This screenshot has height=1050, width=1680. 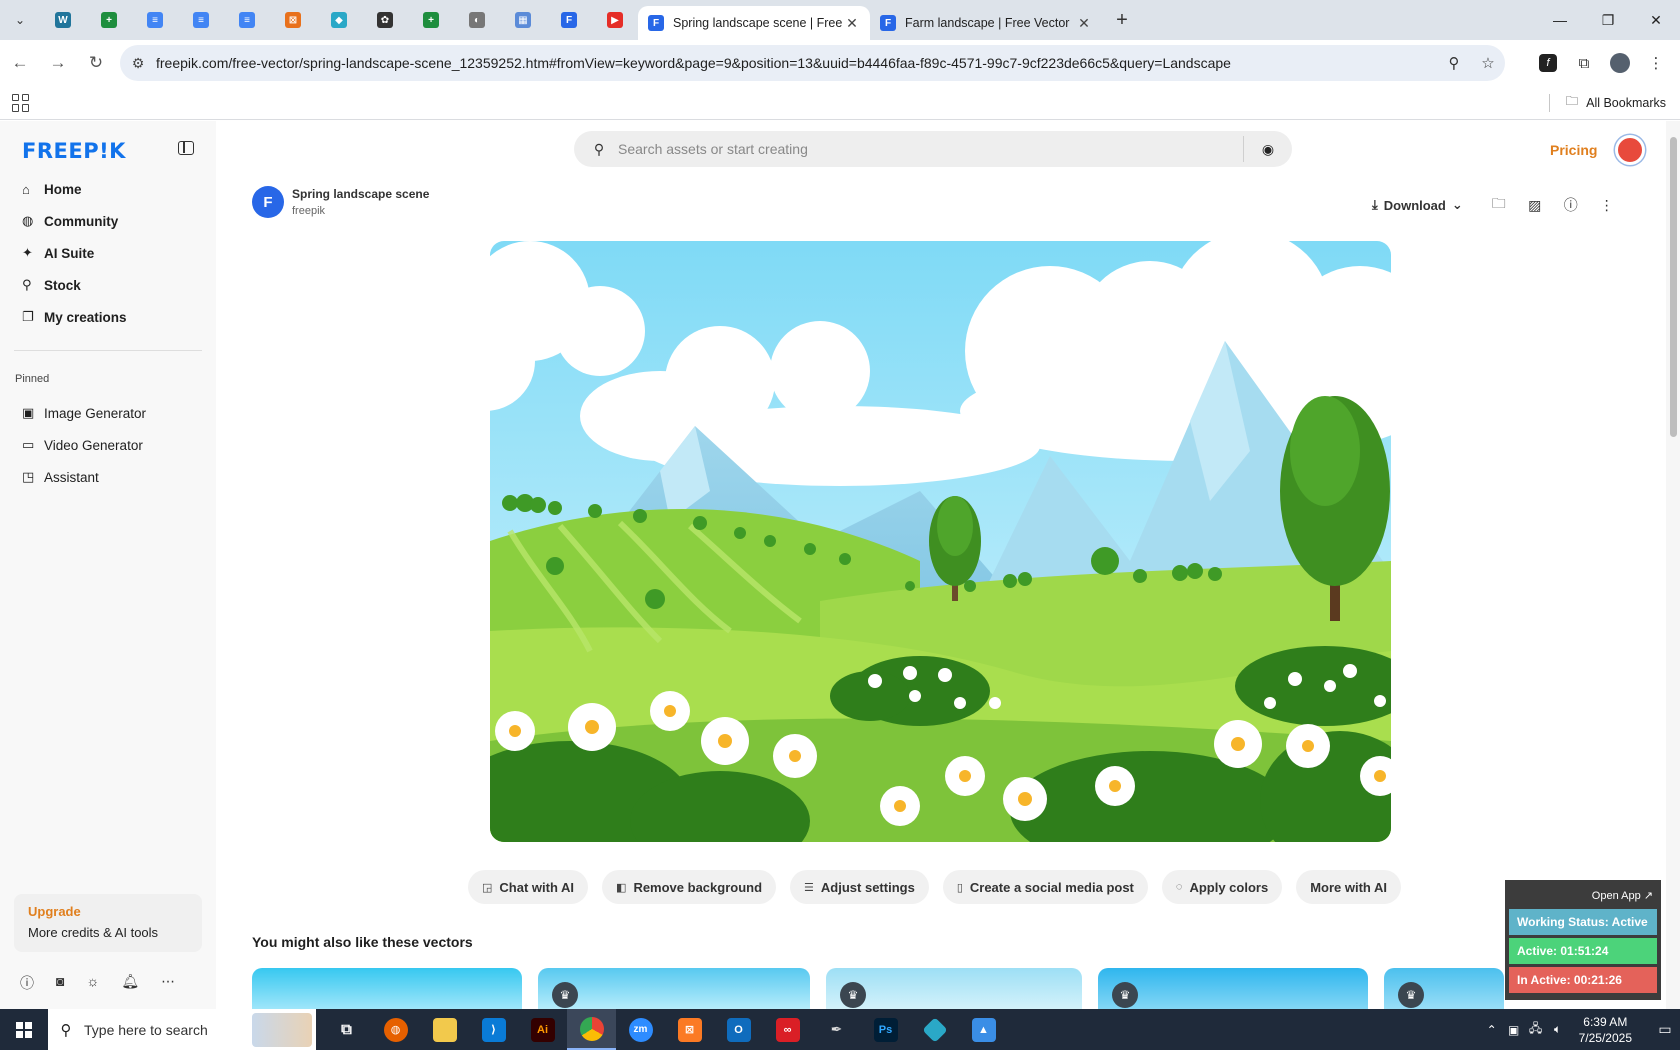 What do you see at coordinates (1630, 150) in the screenshot?
I see `user-avatar` at bounding box center [1630, 150].